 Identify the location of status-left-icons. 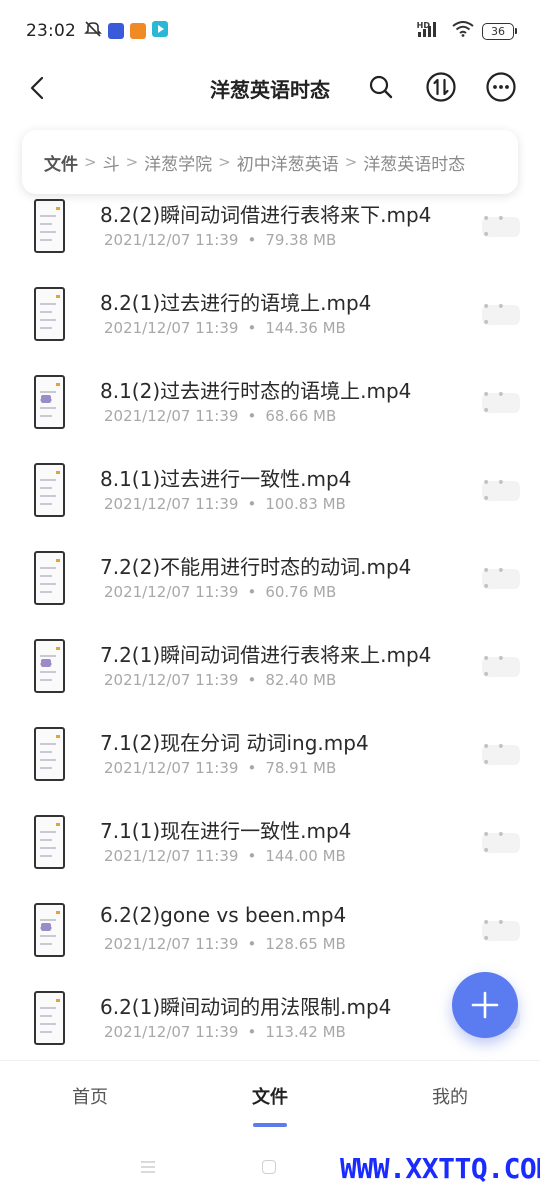
(126, 31).